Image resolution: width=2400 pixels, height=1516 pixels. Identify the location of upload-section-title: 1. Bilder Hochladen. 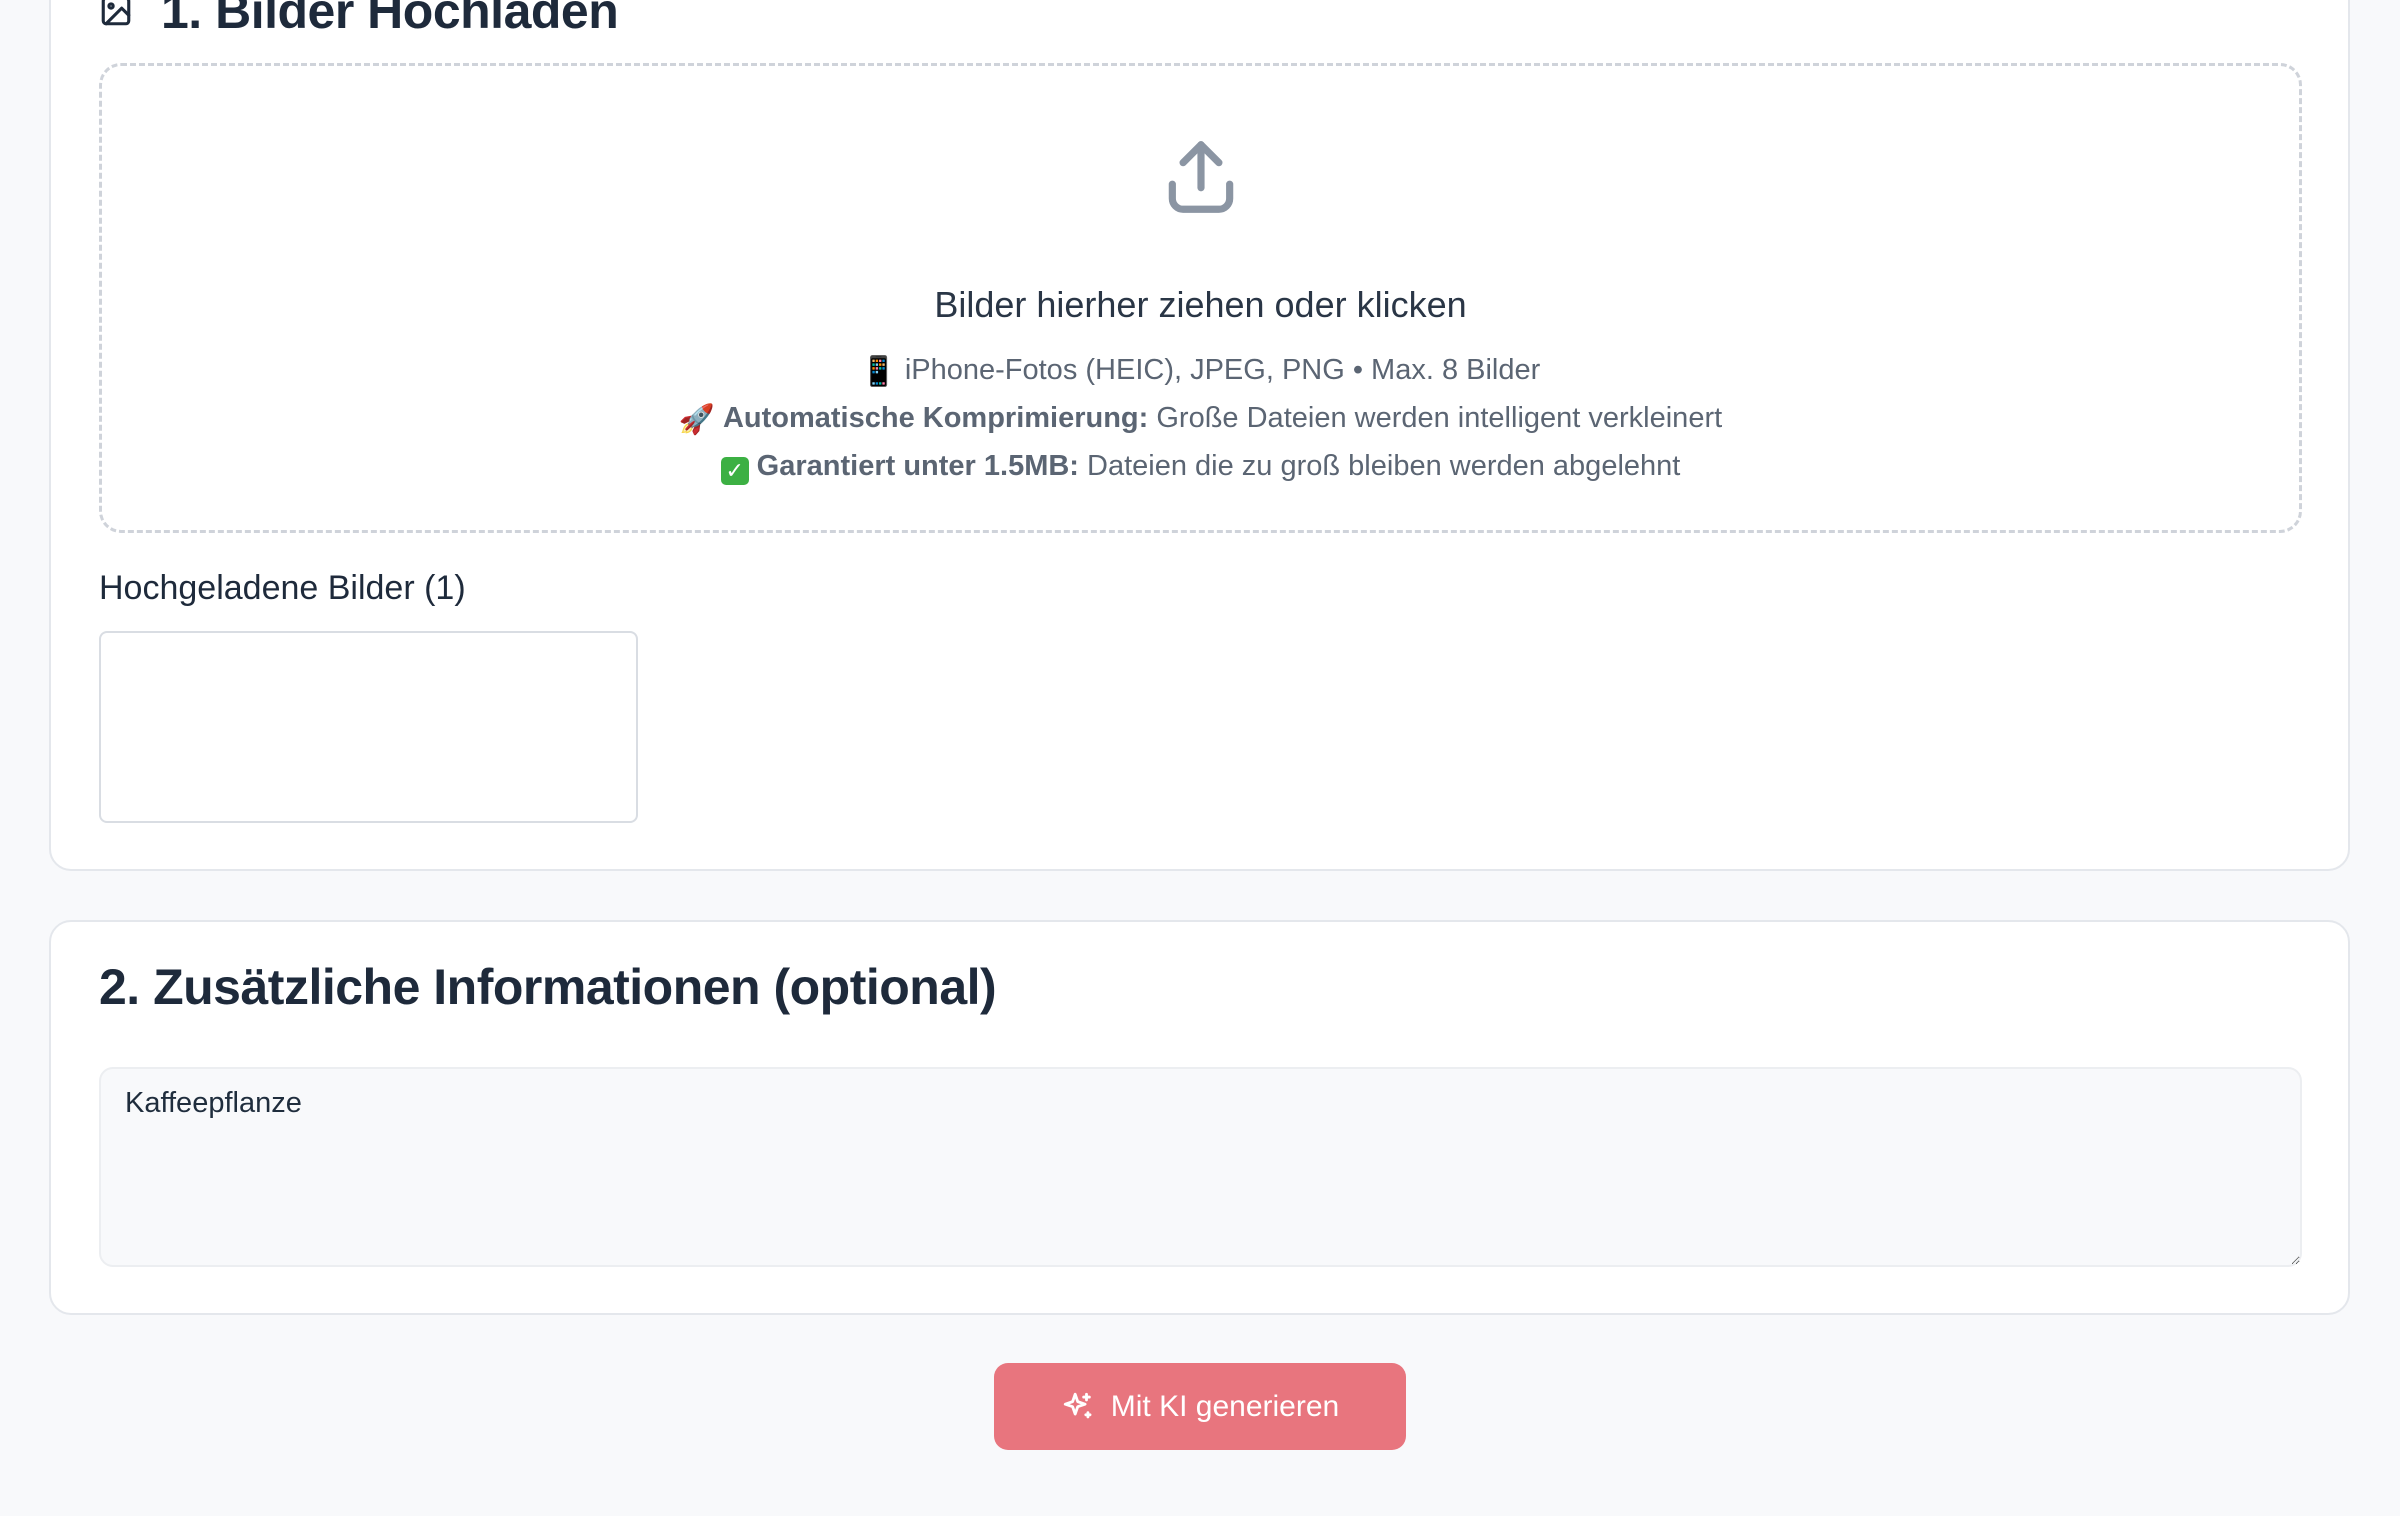
(359, 20).